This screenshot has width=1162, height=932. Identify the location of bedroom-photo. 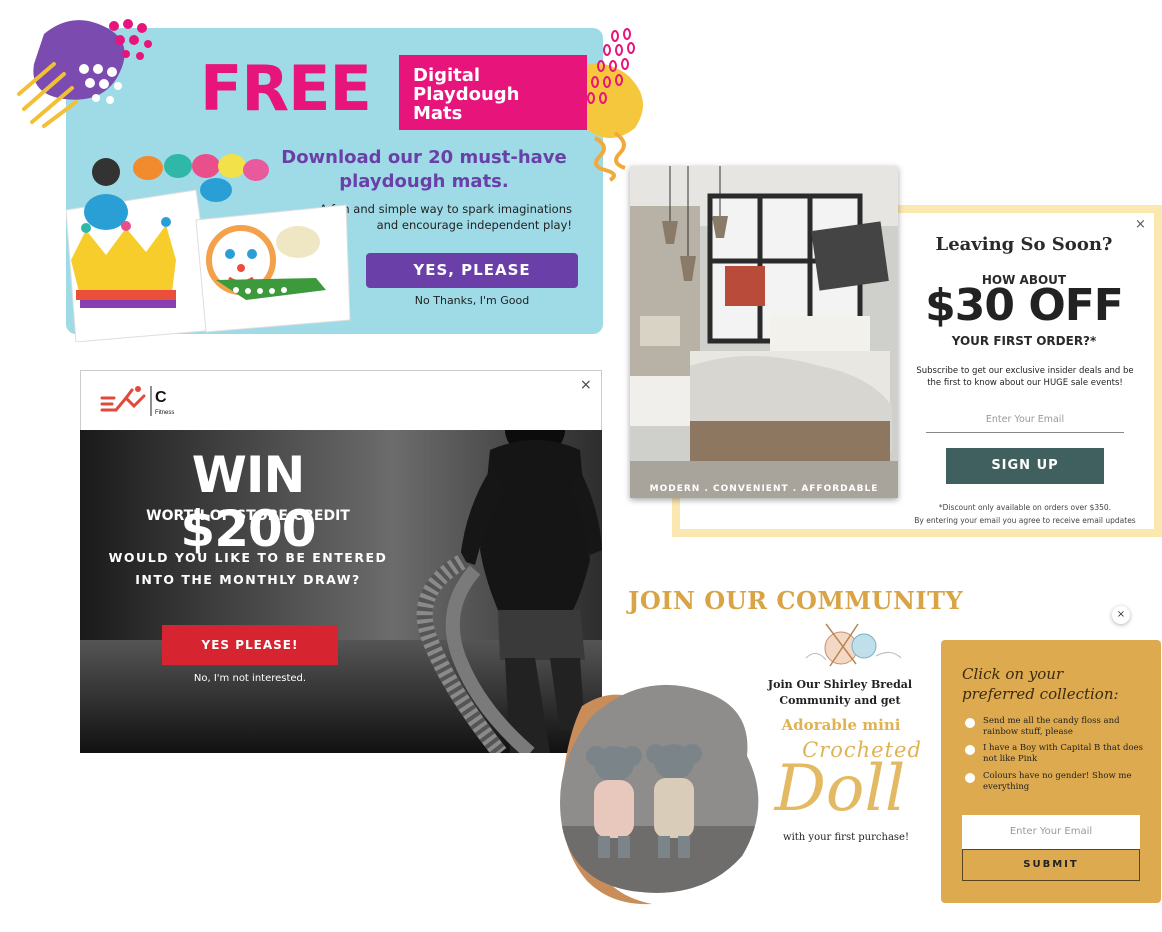
(764, 332).